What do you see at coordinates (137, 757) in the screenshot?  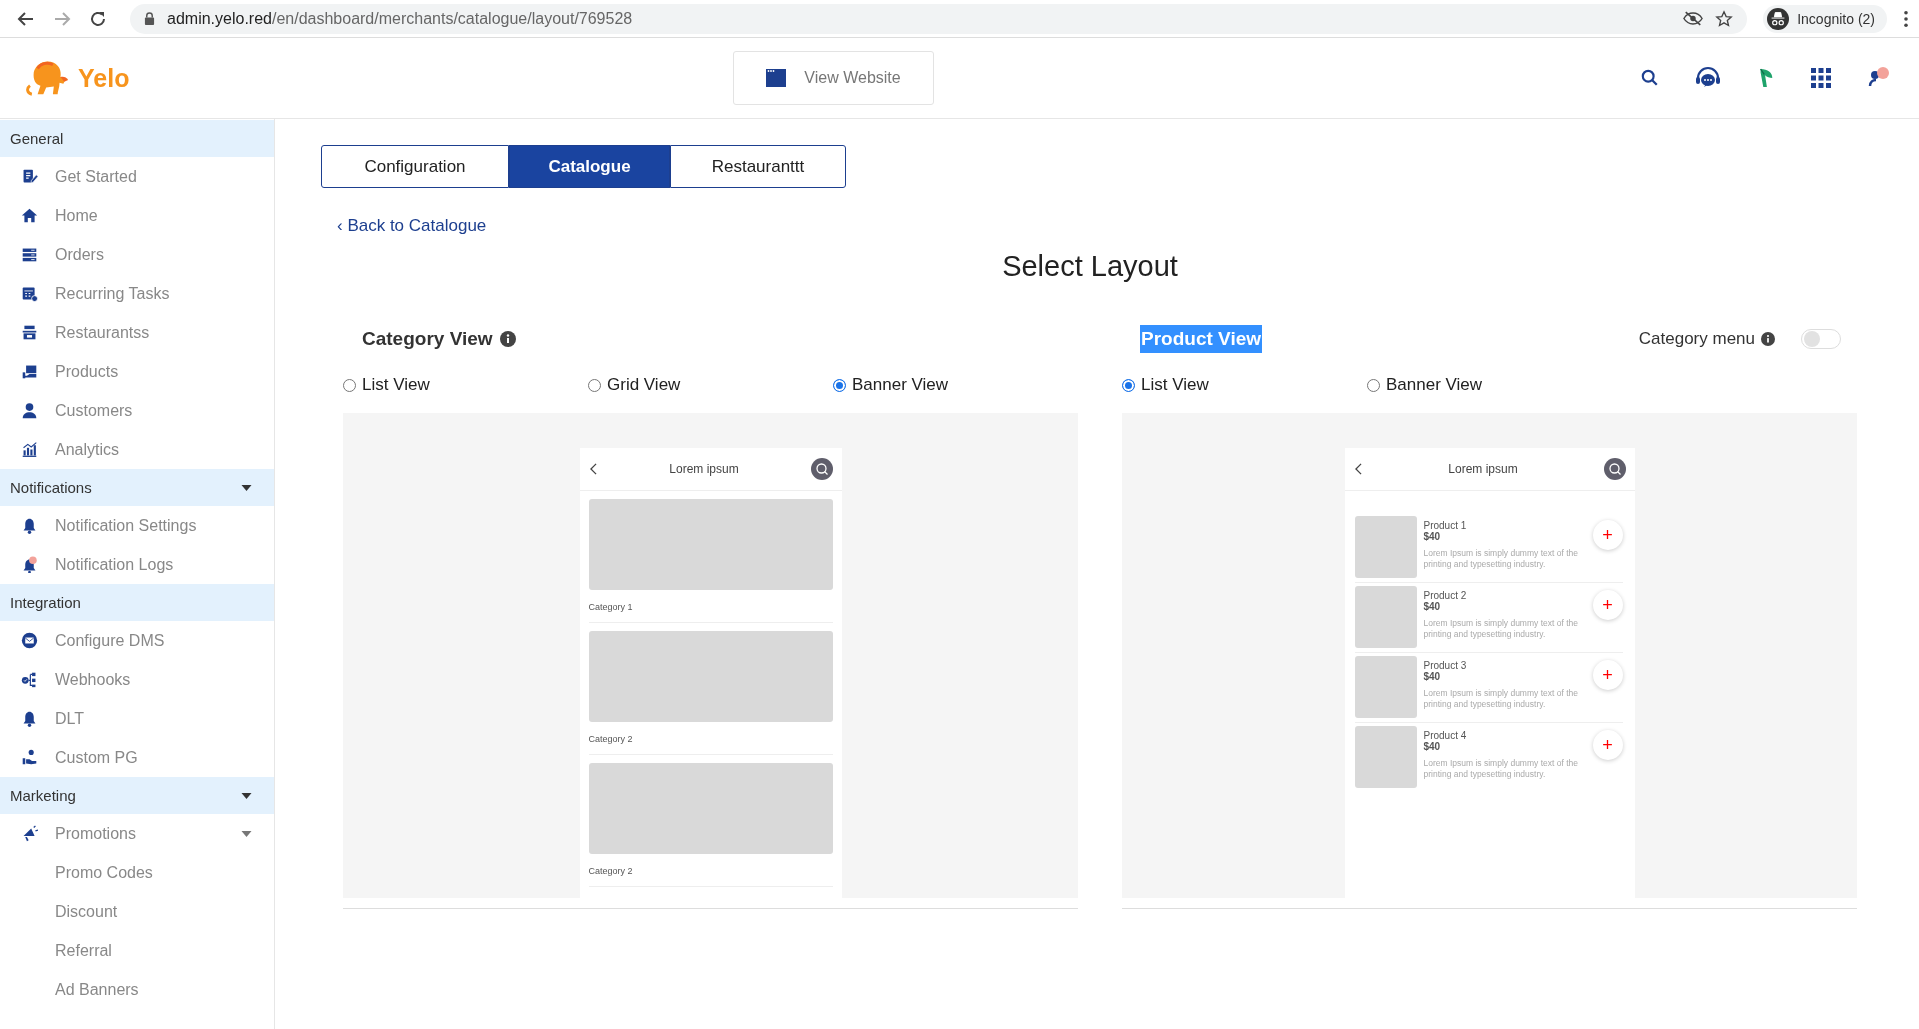 I see `sidebar-item: Custom PG` at bounding box center [137, 757].